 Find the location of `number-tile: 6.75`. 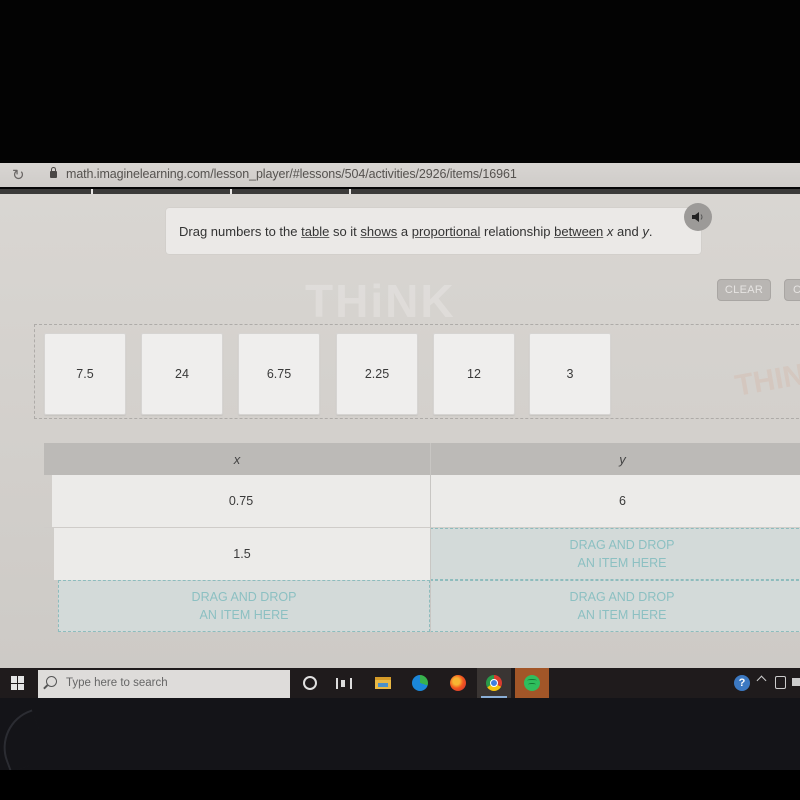

number-tile: 6.75 is located at coordinates (279, 374).